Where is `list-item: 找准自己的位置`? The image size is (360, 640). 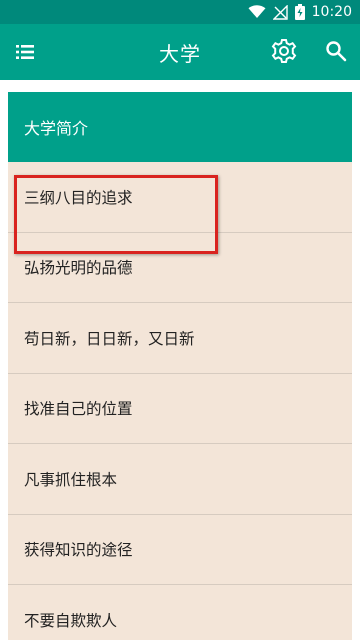 list-item: 找准自己的位置 is located at coordinates (180, 409).